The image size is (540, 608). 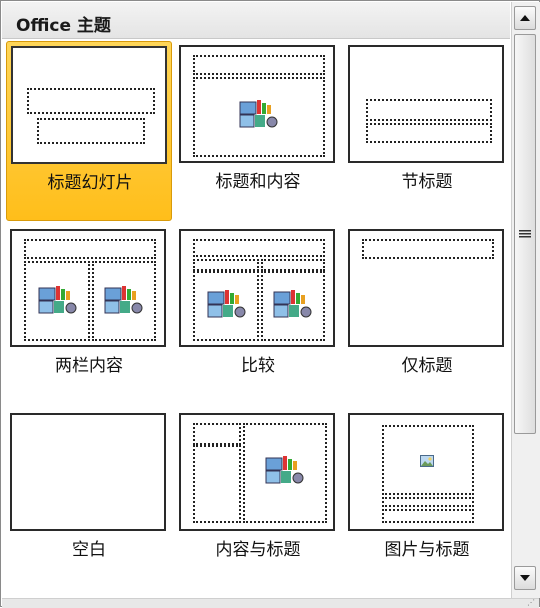 I want to click on layout-comparison: 比较, so click(x=258, y=315).